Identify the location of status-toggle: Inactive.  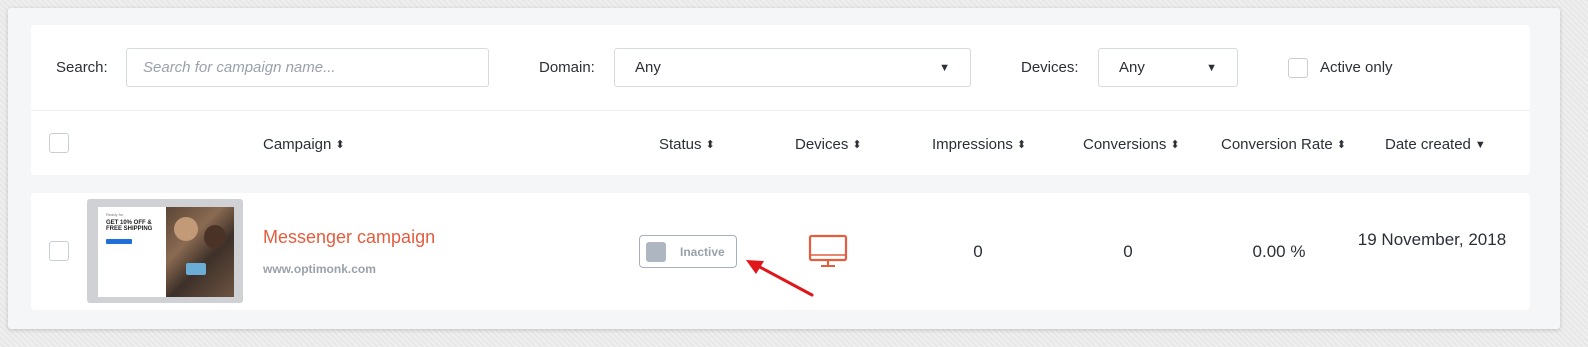
(688, 251).